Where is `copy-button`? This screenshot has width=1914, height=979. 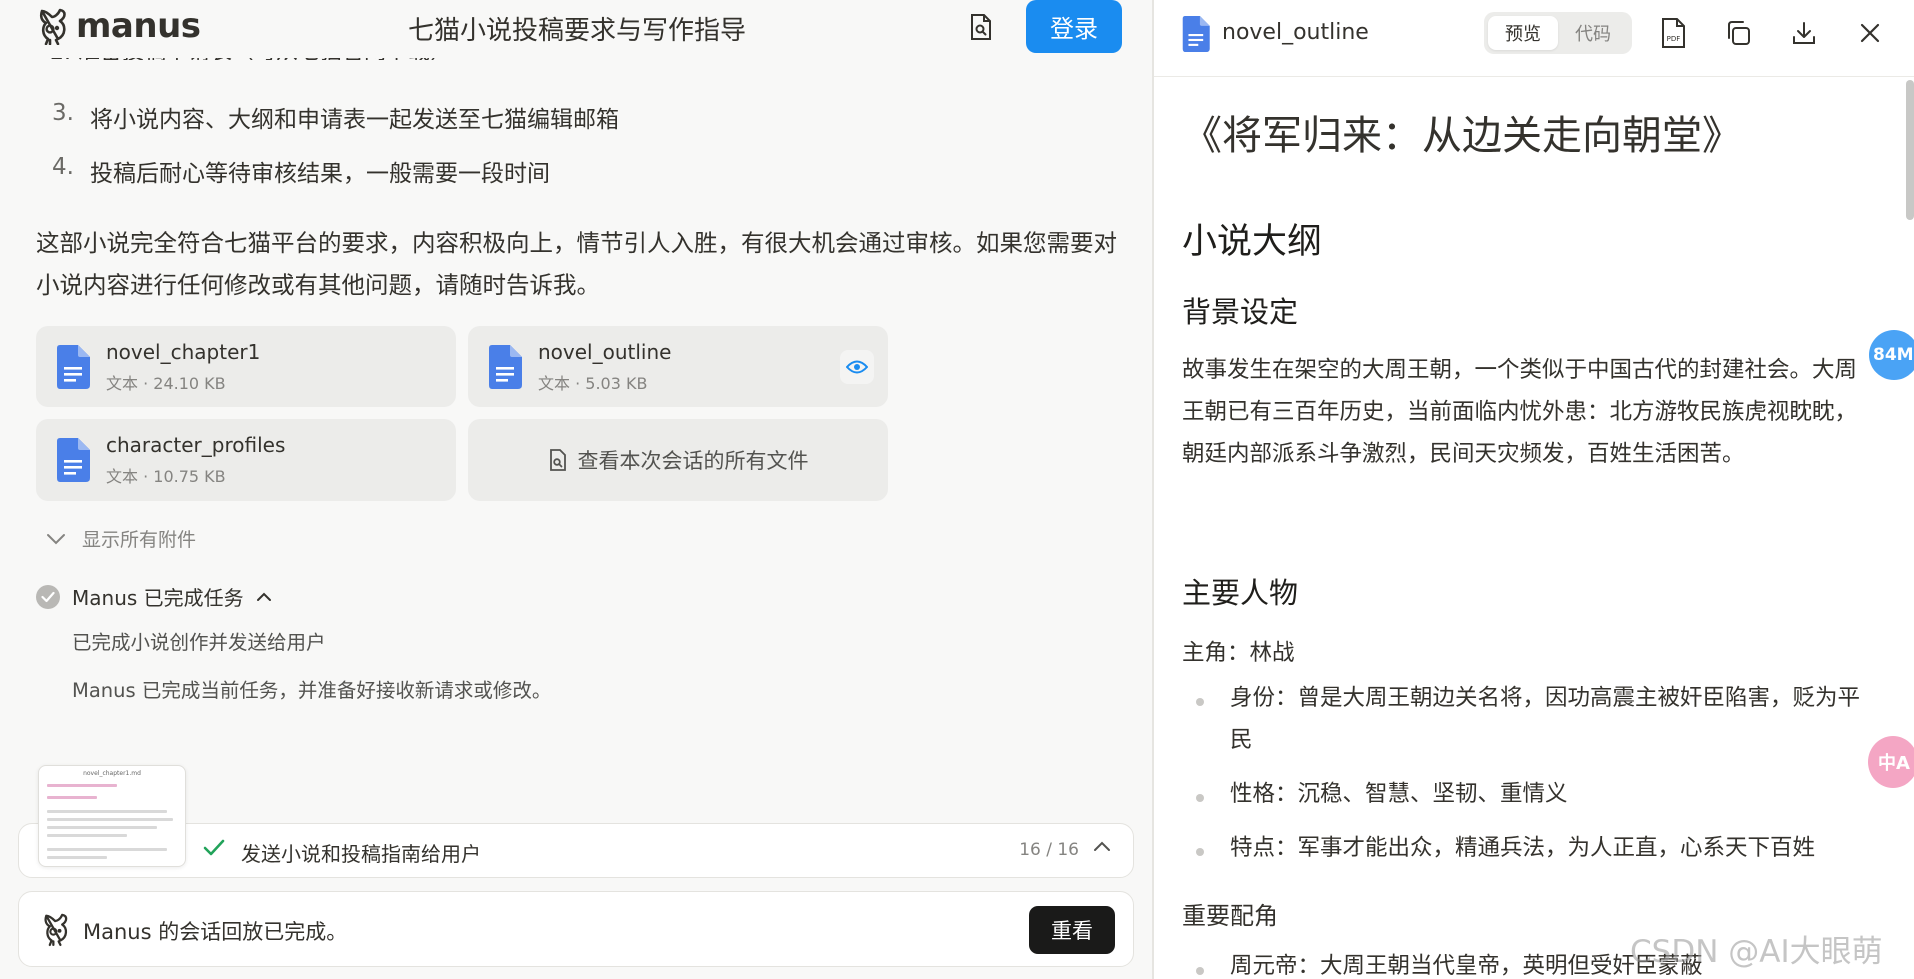
copy-button is located at coordinates (1738, 33).